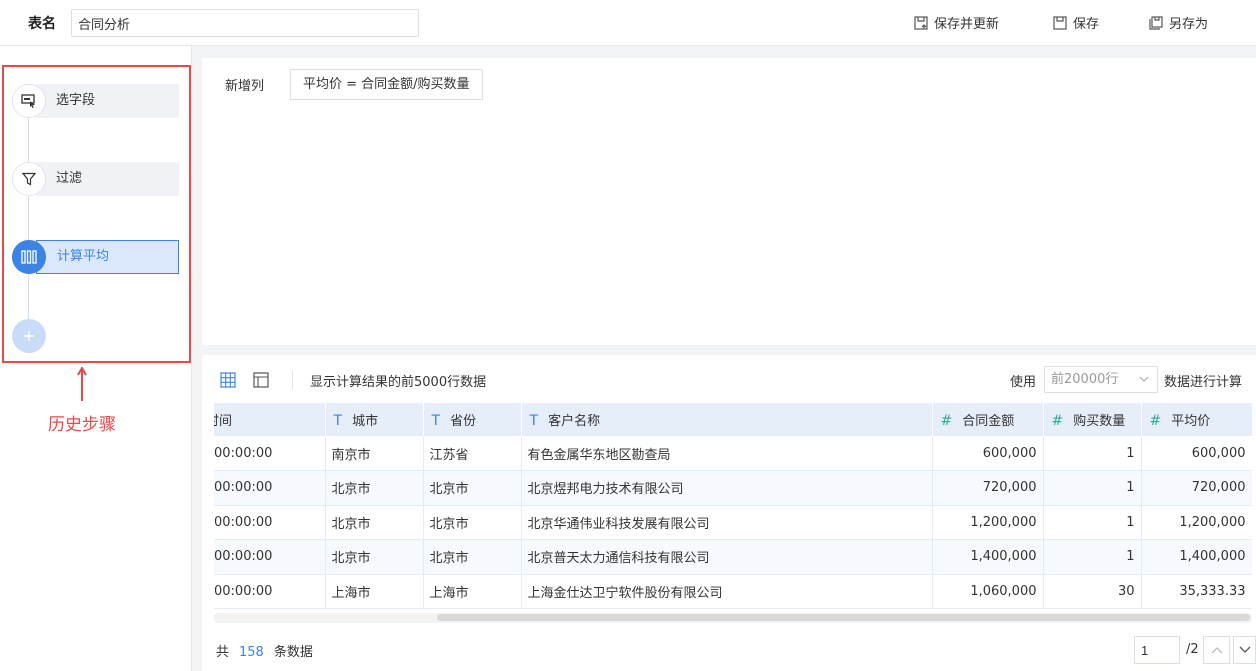  Describe the element at coordinates (245, 23) in the screenshot. I see `table-name-input` at that location.